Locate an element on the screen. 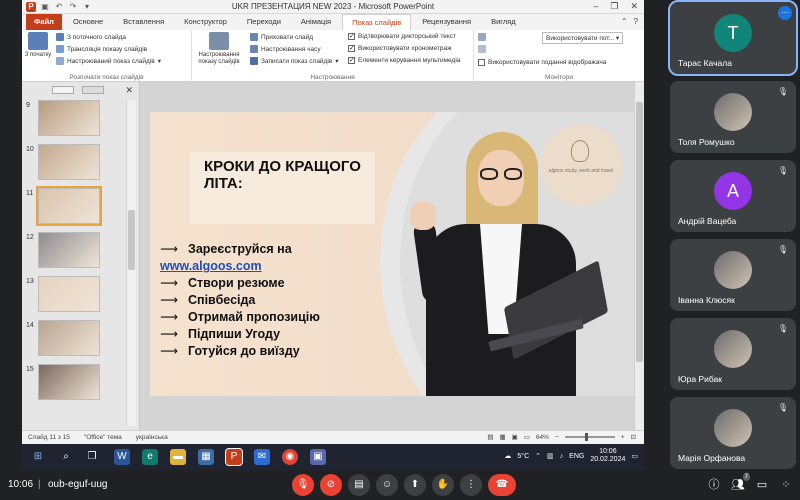 This screenshot has height=500, width=800. mic-off-button: 🎙︎ is located at coordinates (303, 485).